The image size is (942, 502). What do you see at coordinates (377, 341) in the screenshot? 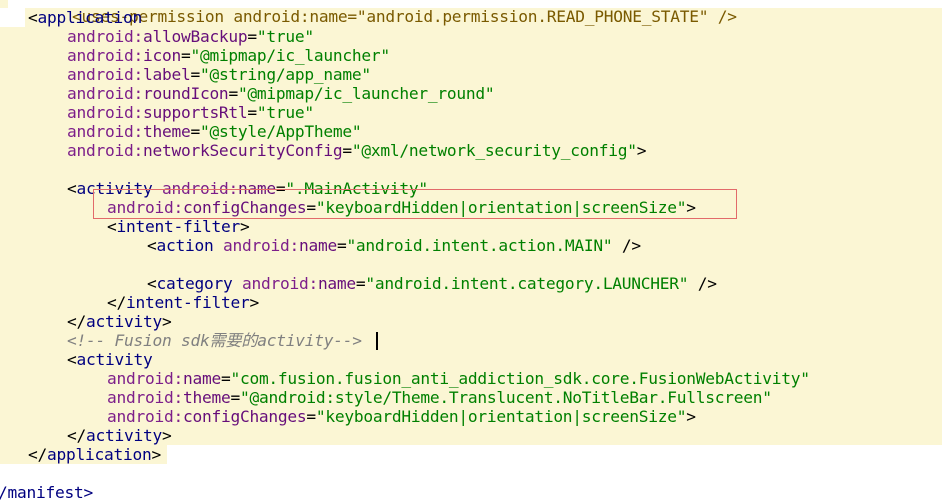
I see `text-caret` at bounding box center [377, 341].